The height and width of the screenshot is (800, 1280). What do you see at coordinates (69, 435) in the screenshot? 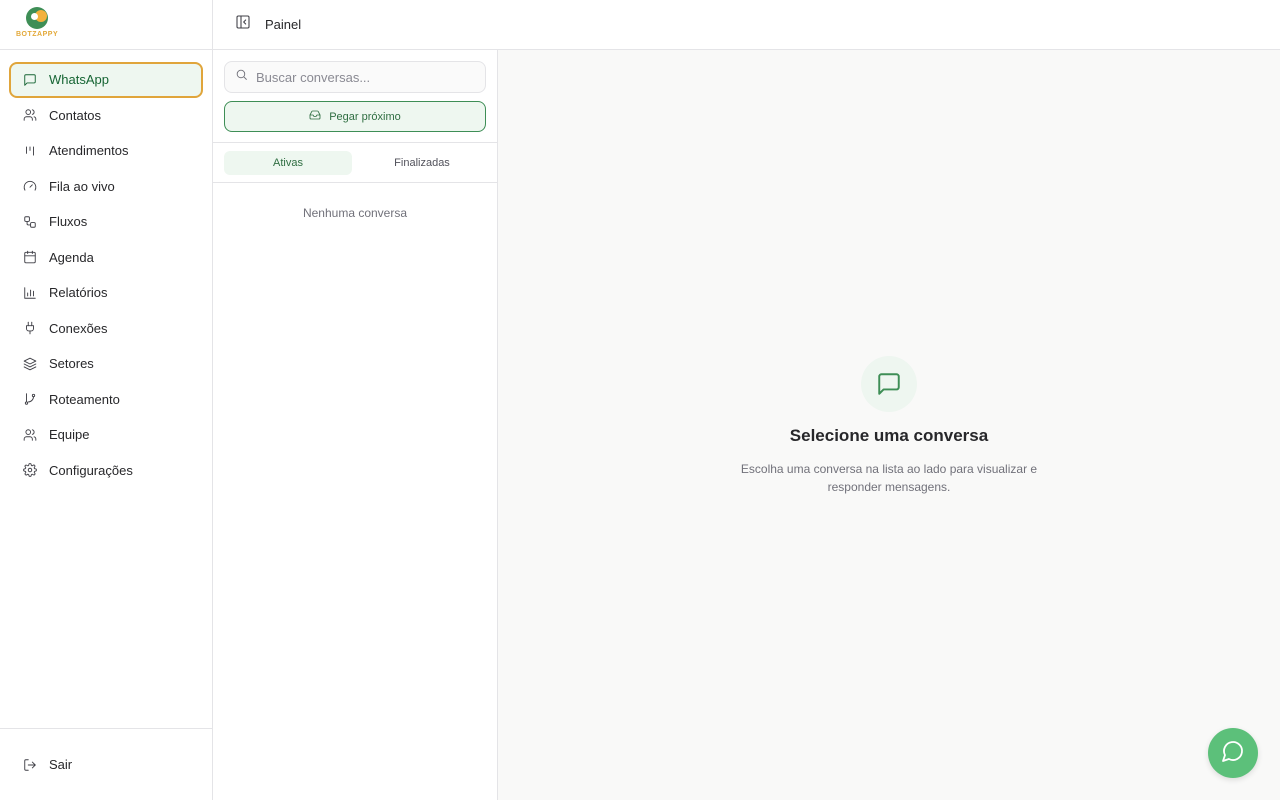
I see `sidebar-item-label: Equipe` at bounding box center [69, 435].